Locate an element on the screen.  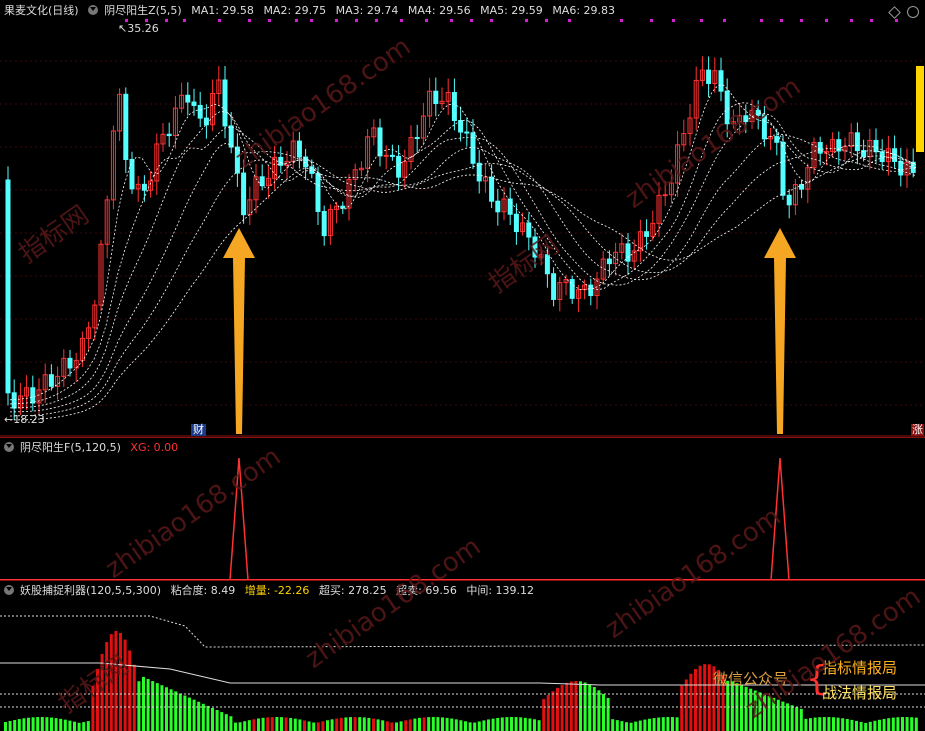
settings-icon is located at coordinates (913, 12).